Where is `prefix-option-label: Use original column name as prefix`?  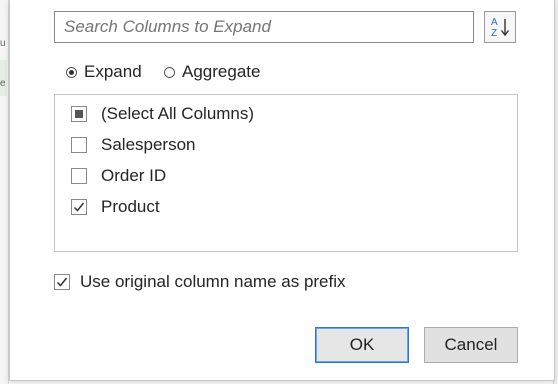
prefix-option-label: Use original column name as prefix is located at coordinates (213, 281).